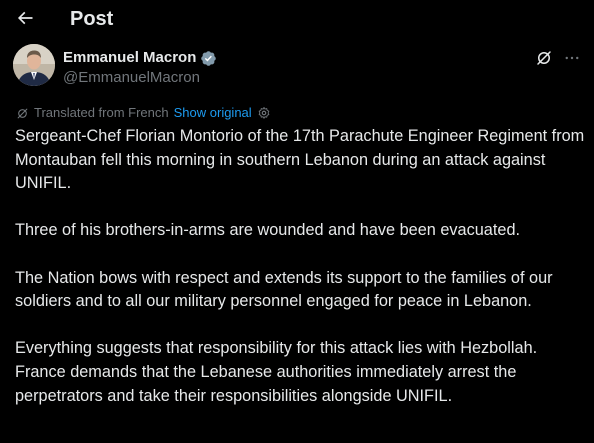 The height and width of the screenshot is (443, 594). What do you see at coordinates (297, 19) in the screenshot?
I see `post-header: Post` at bounding box center [297, 19].